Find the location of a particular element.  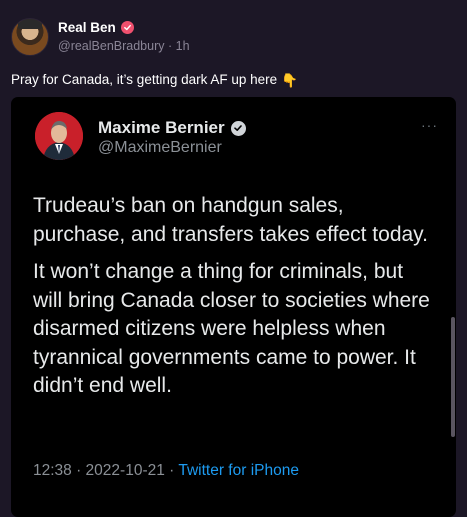

more-icon: ··· is located at coordinates (429, 125).